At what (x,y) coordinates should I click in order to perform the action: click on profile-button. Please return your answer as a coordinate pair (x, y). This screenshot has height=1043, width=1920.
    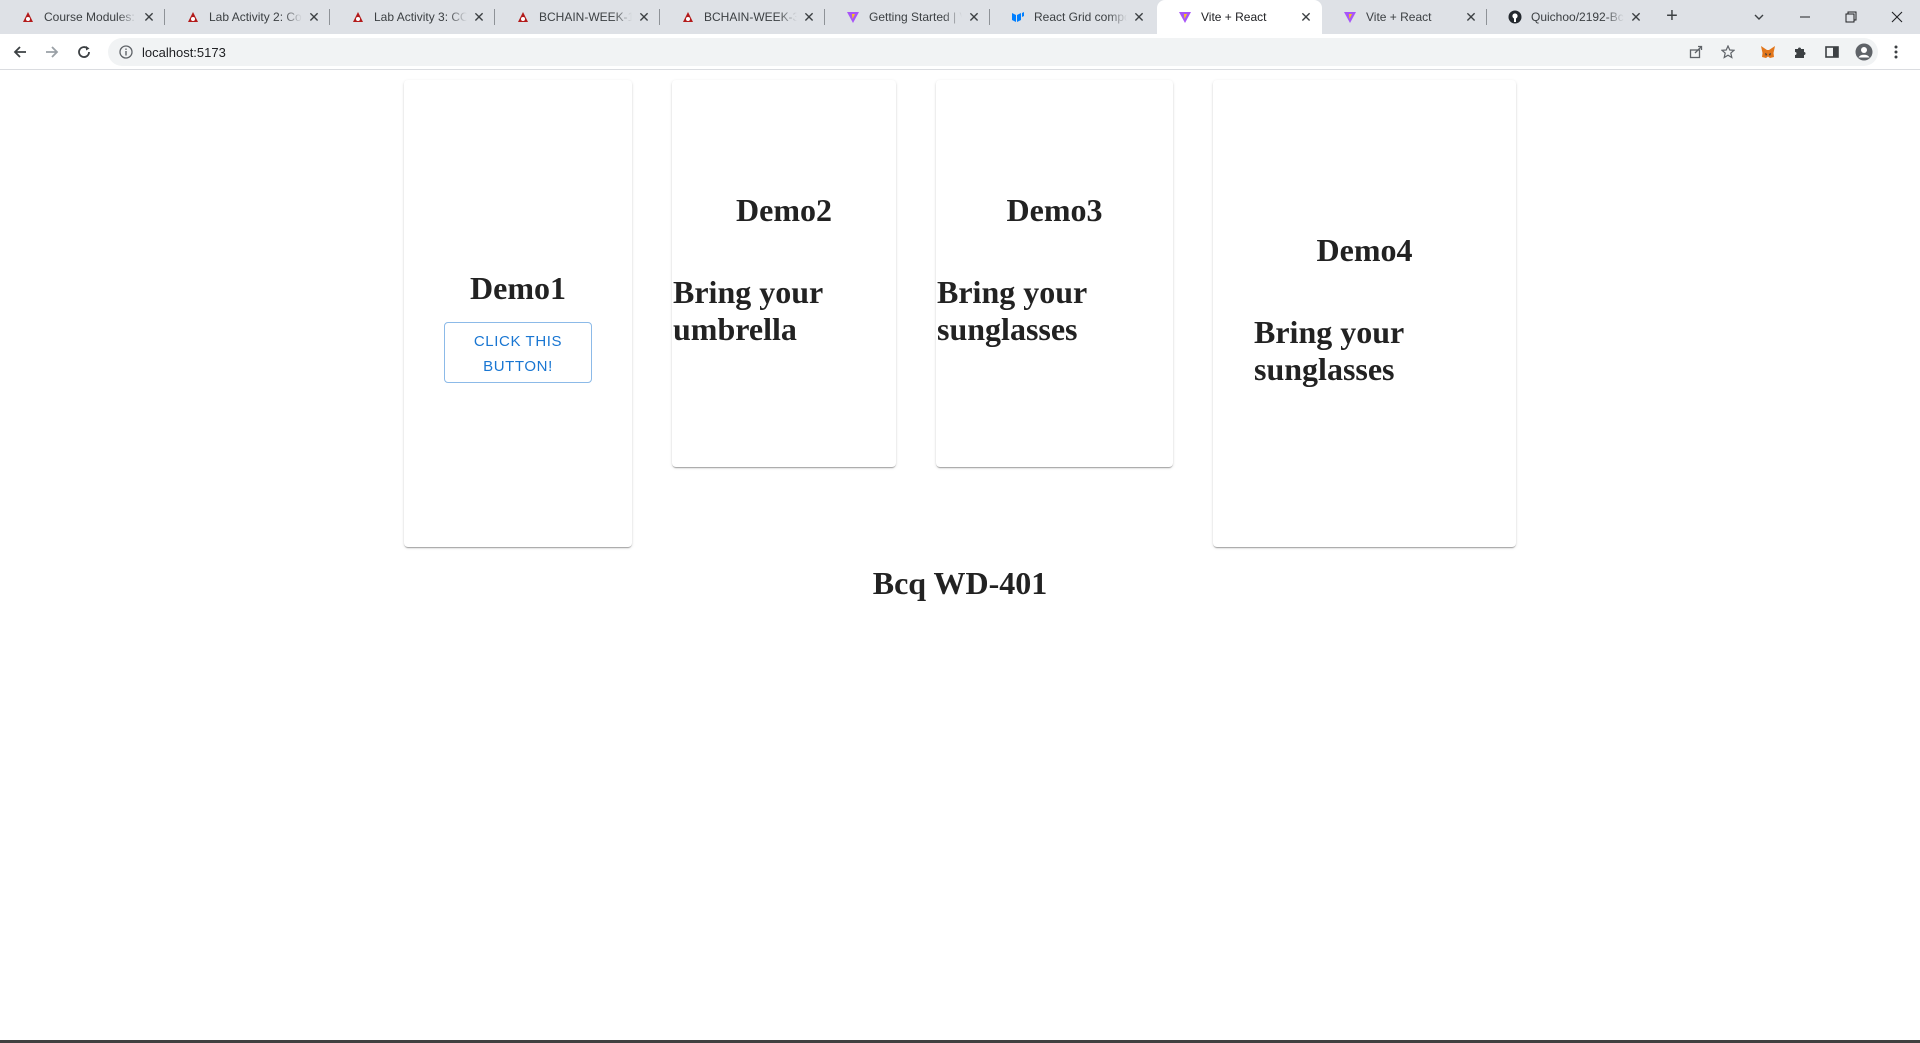
    Looking at the image, I should click on (1864, 52).